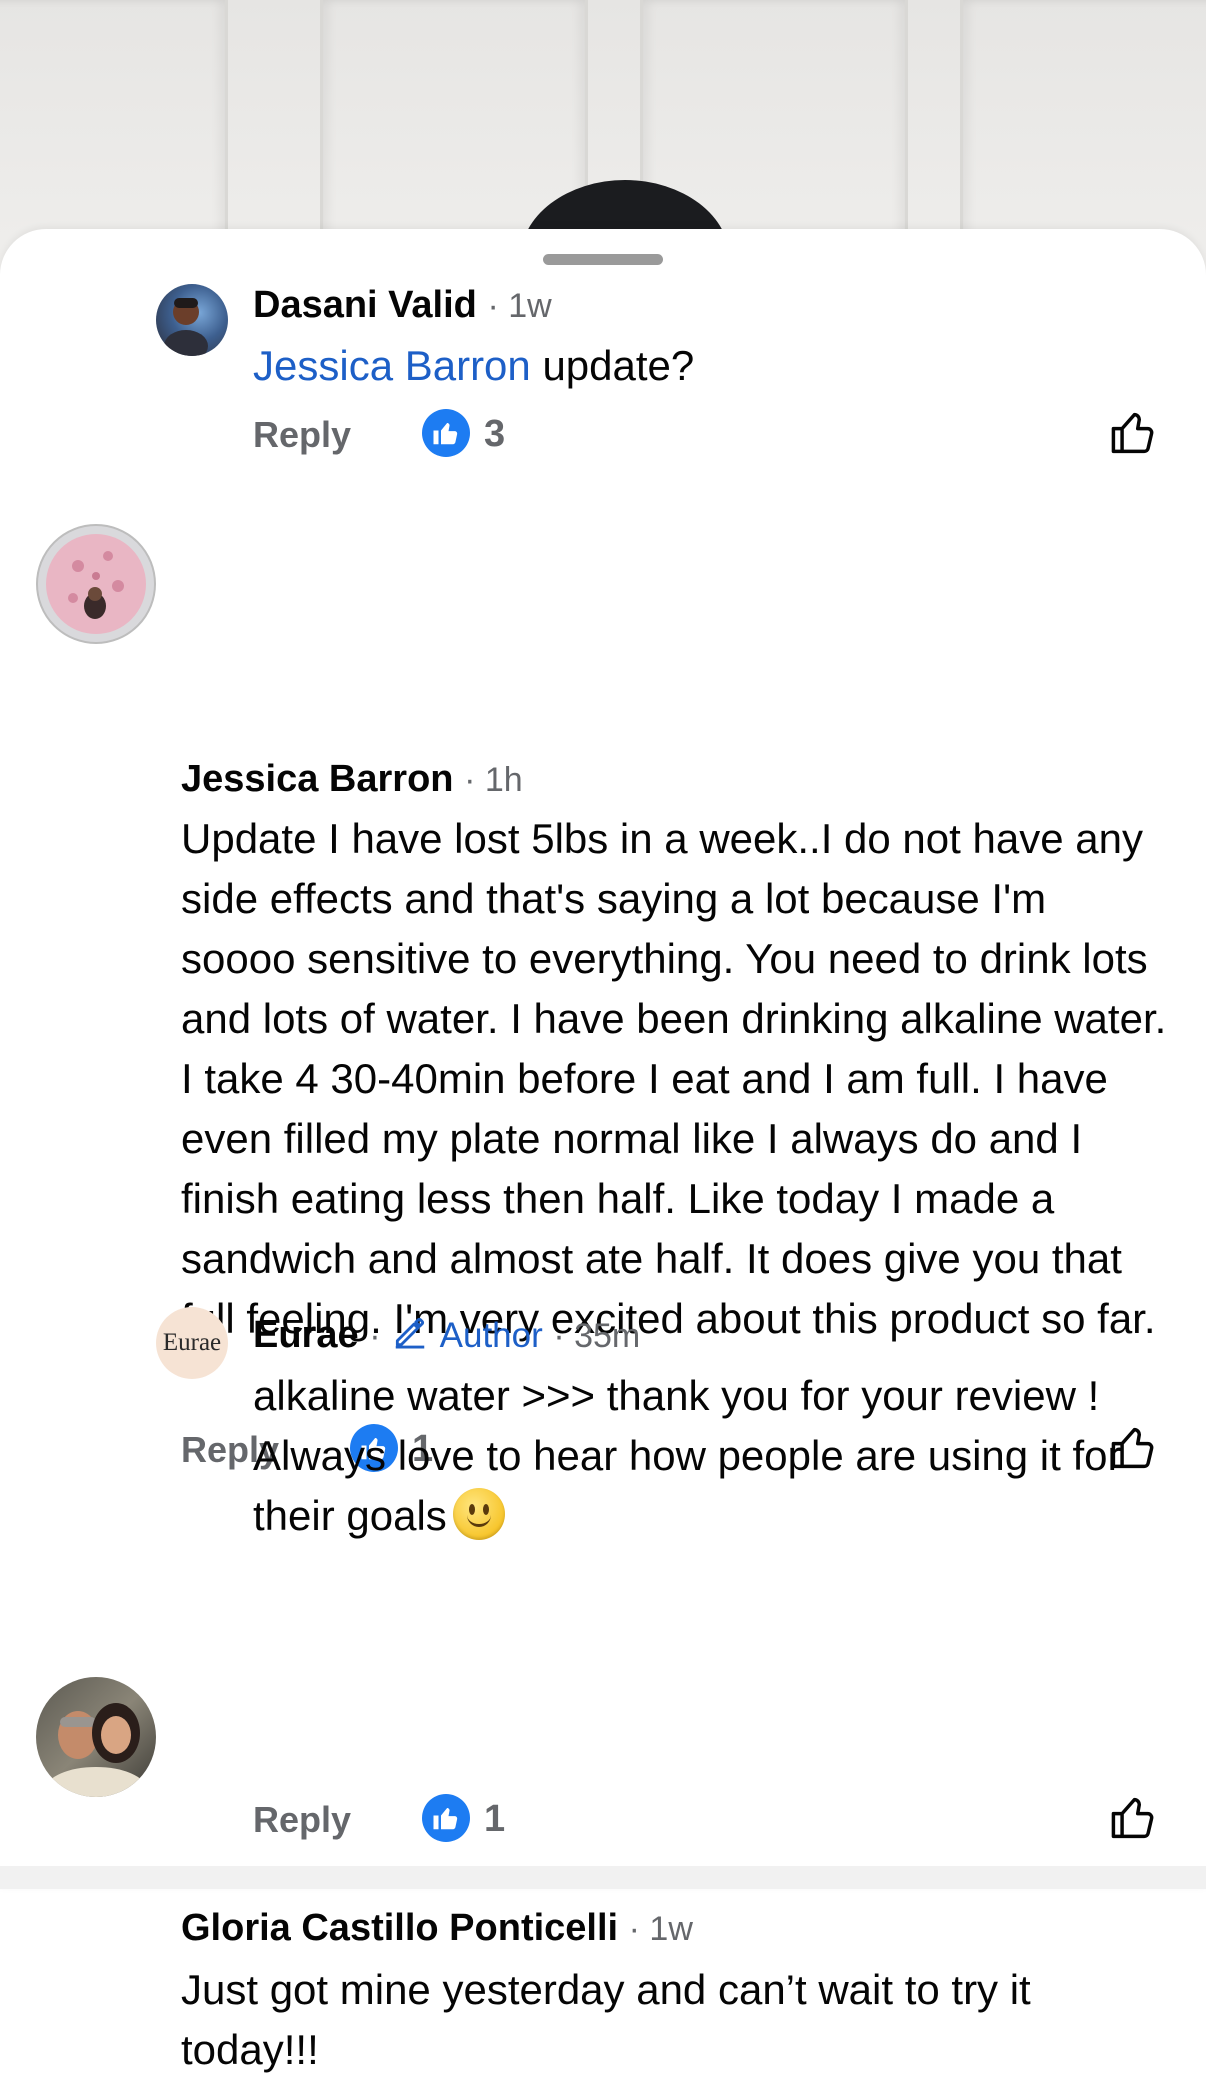  I want to click on comment-header: Dasani Valid · 1w, so click(402, 305).